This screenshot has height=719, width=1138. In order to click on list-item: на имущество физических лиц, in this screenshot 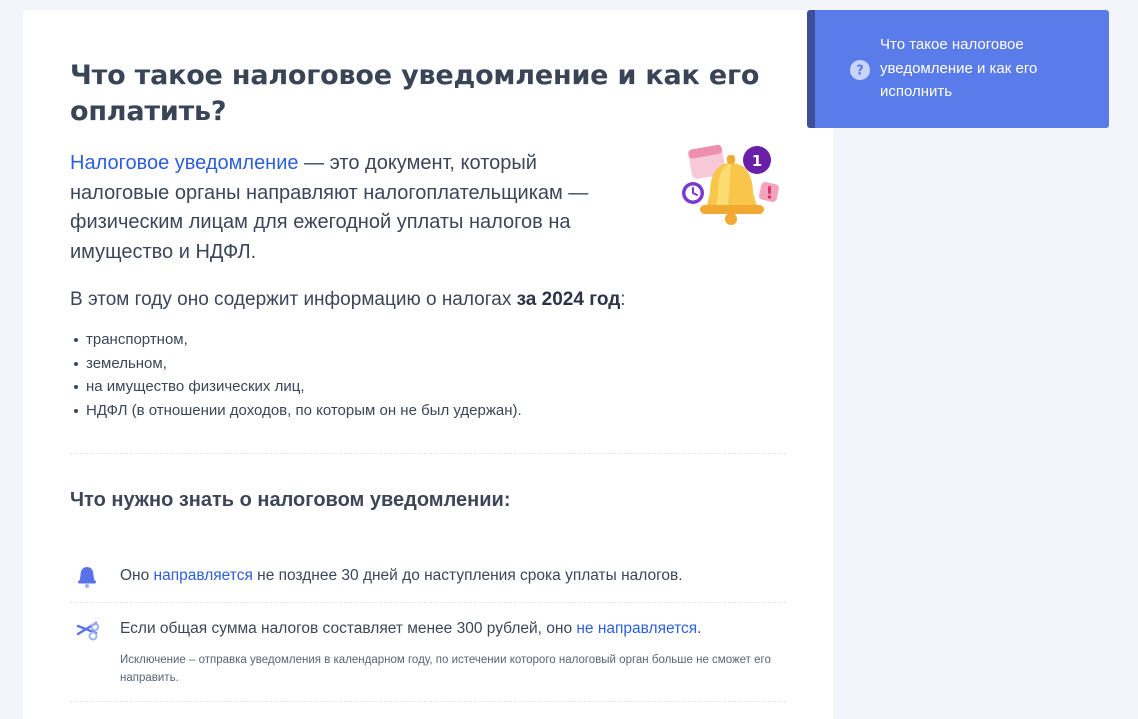, I will do `click(428, 387)`.